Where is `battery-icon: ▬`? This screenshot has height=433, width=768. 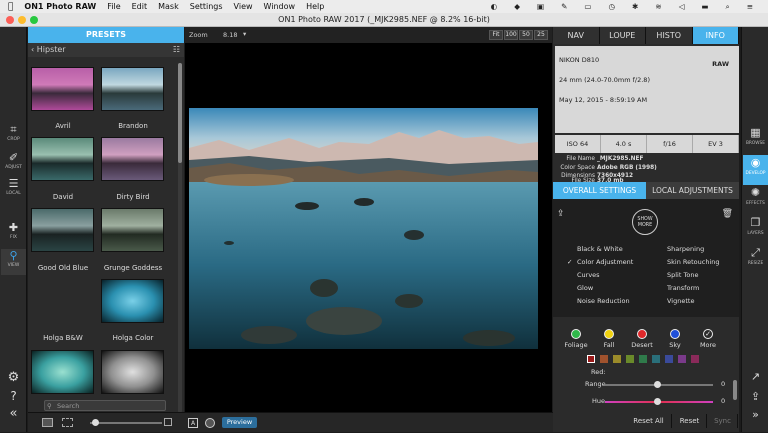
battery-icon: ▬ is located at coordinates (704, 6).